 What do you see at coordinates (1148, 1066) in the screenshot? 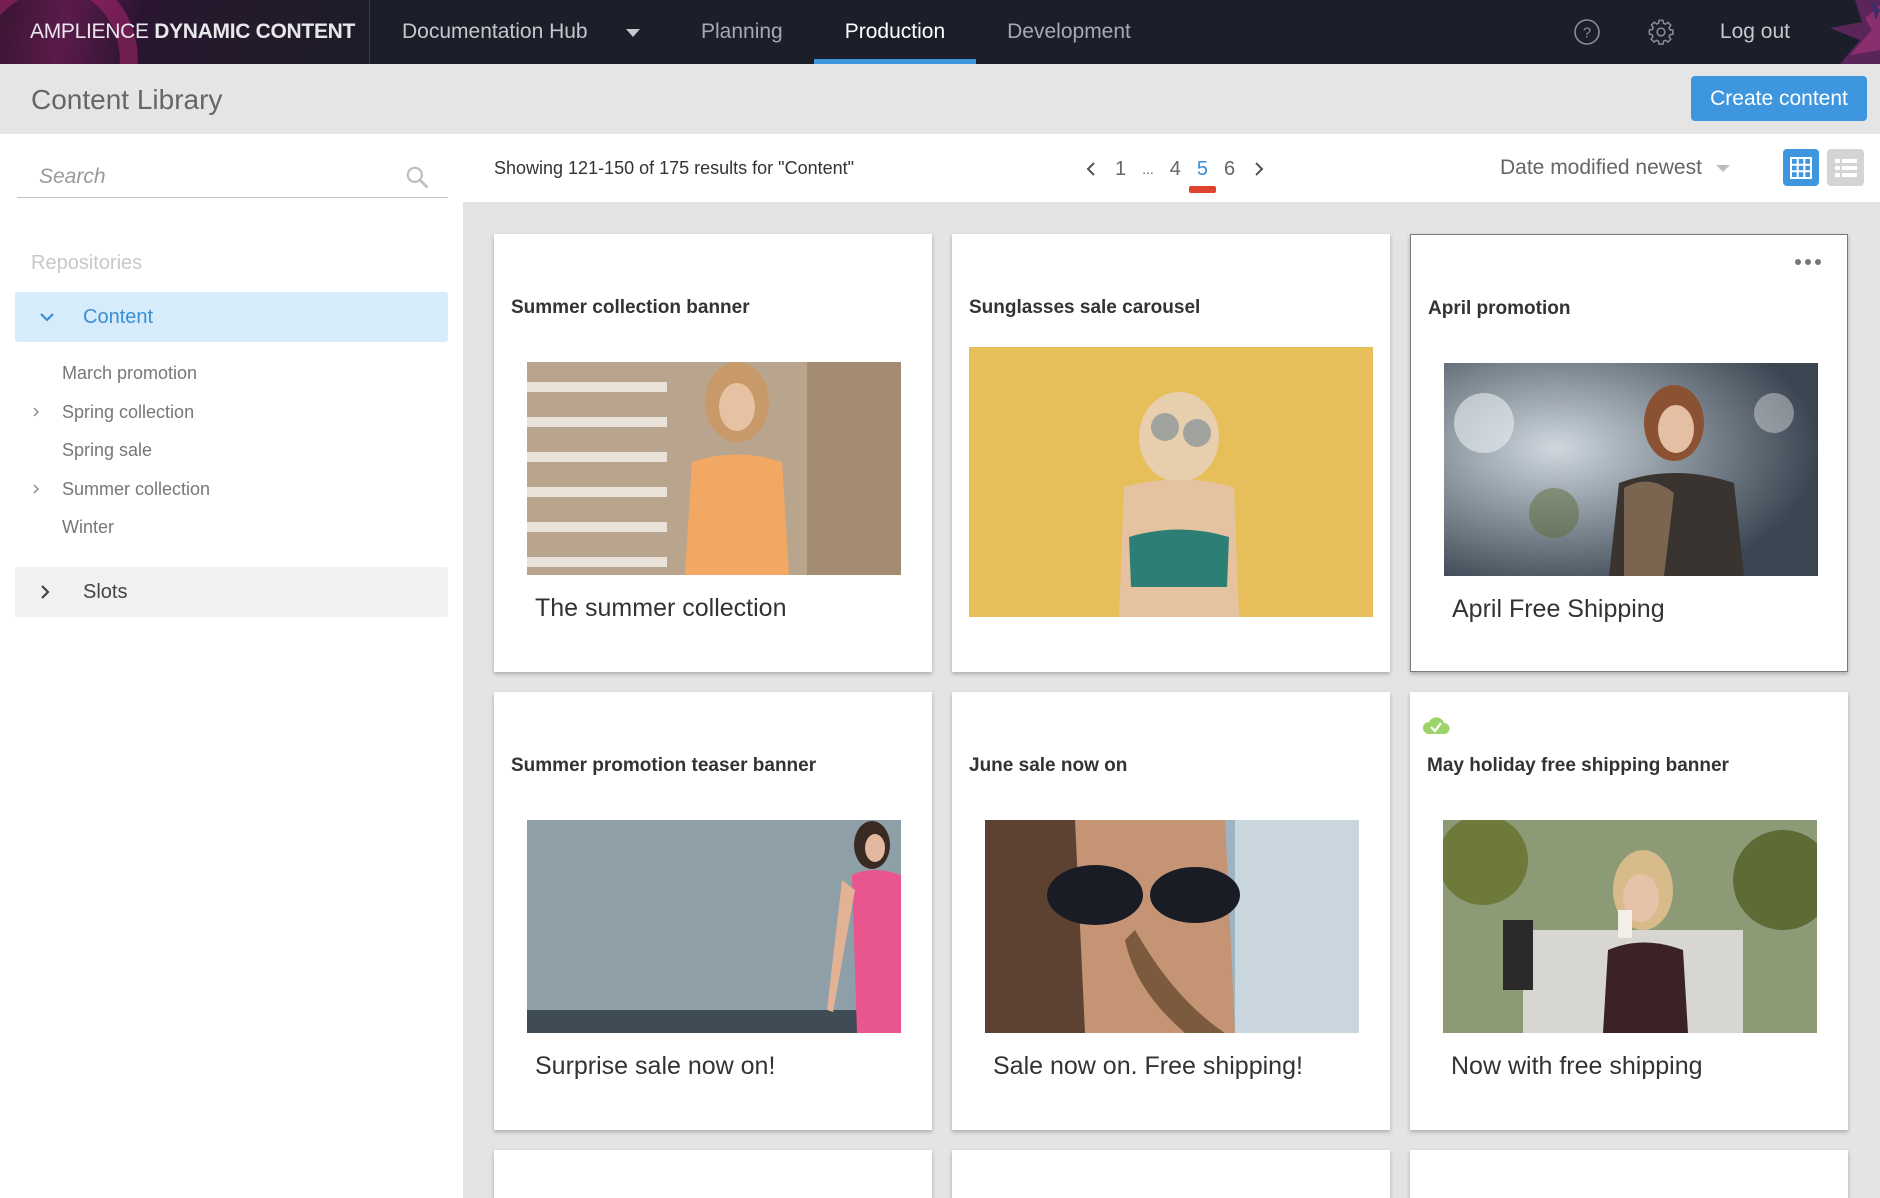
I see `card-caption: Sale now on. Free shipping!` at bounding box center [1148, 1066].